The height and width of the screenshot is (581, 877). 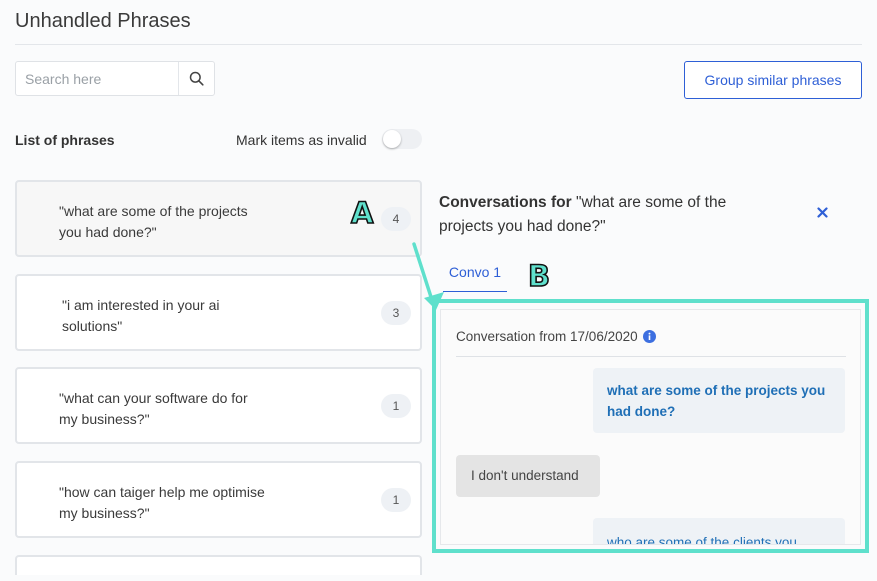 I want to click on mark-invalid-toggle, so click(x=402, y=139).